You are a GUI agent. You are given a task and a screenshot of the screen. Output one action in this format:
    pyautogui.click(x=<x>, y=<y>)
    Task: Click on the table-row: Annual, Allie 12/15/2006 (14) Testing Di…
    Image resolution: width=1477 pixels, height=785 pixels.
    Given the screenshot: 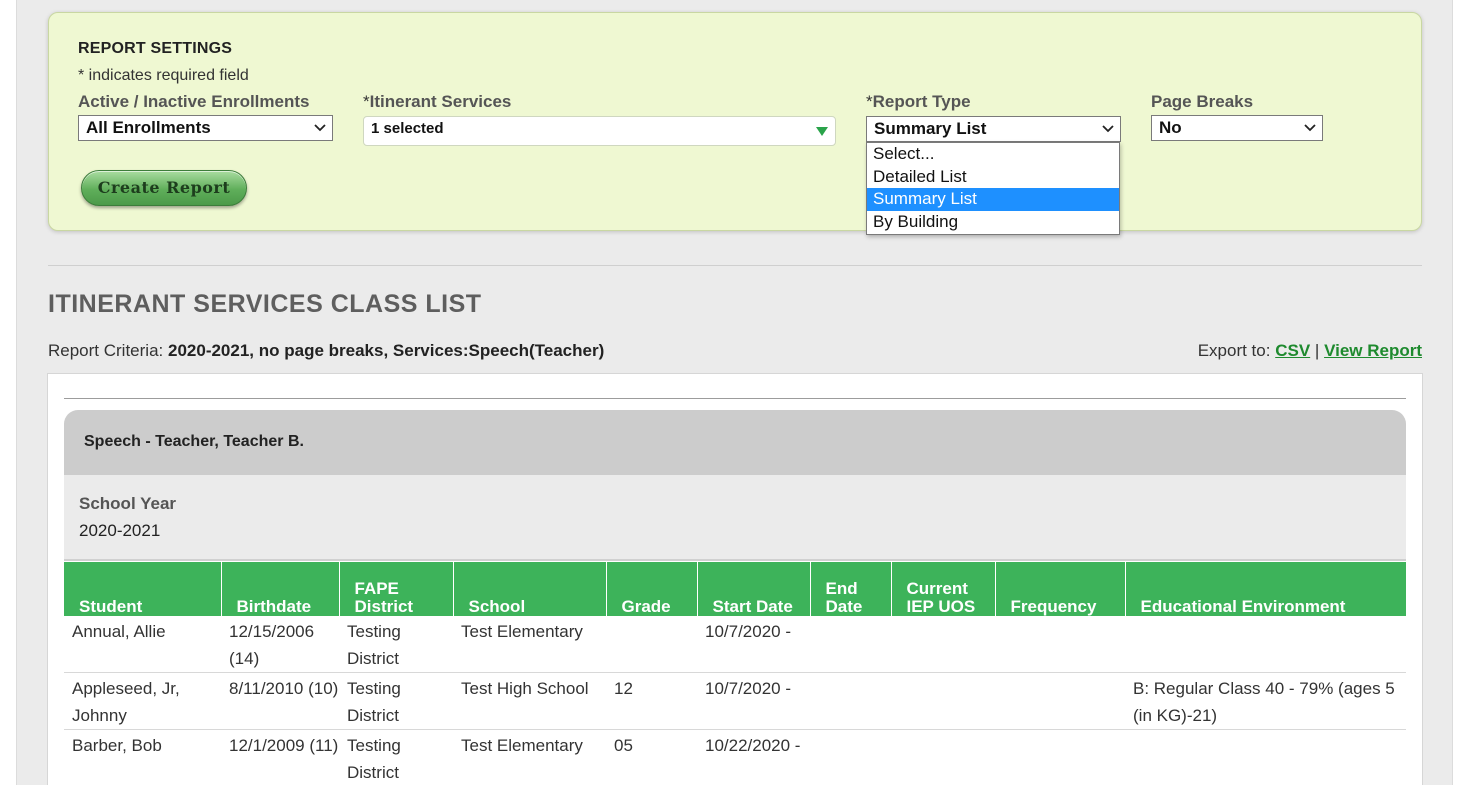 What is the action you would take?
    pyautogui.click(x=735, y=644)
    